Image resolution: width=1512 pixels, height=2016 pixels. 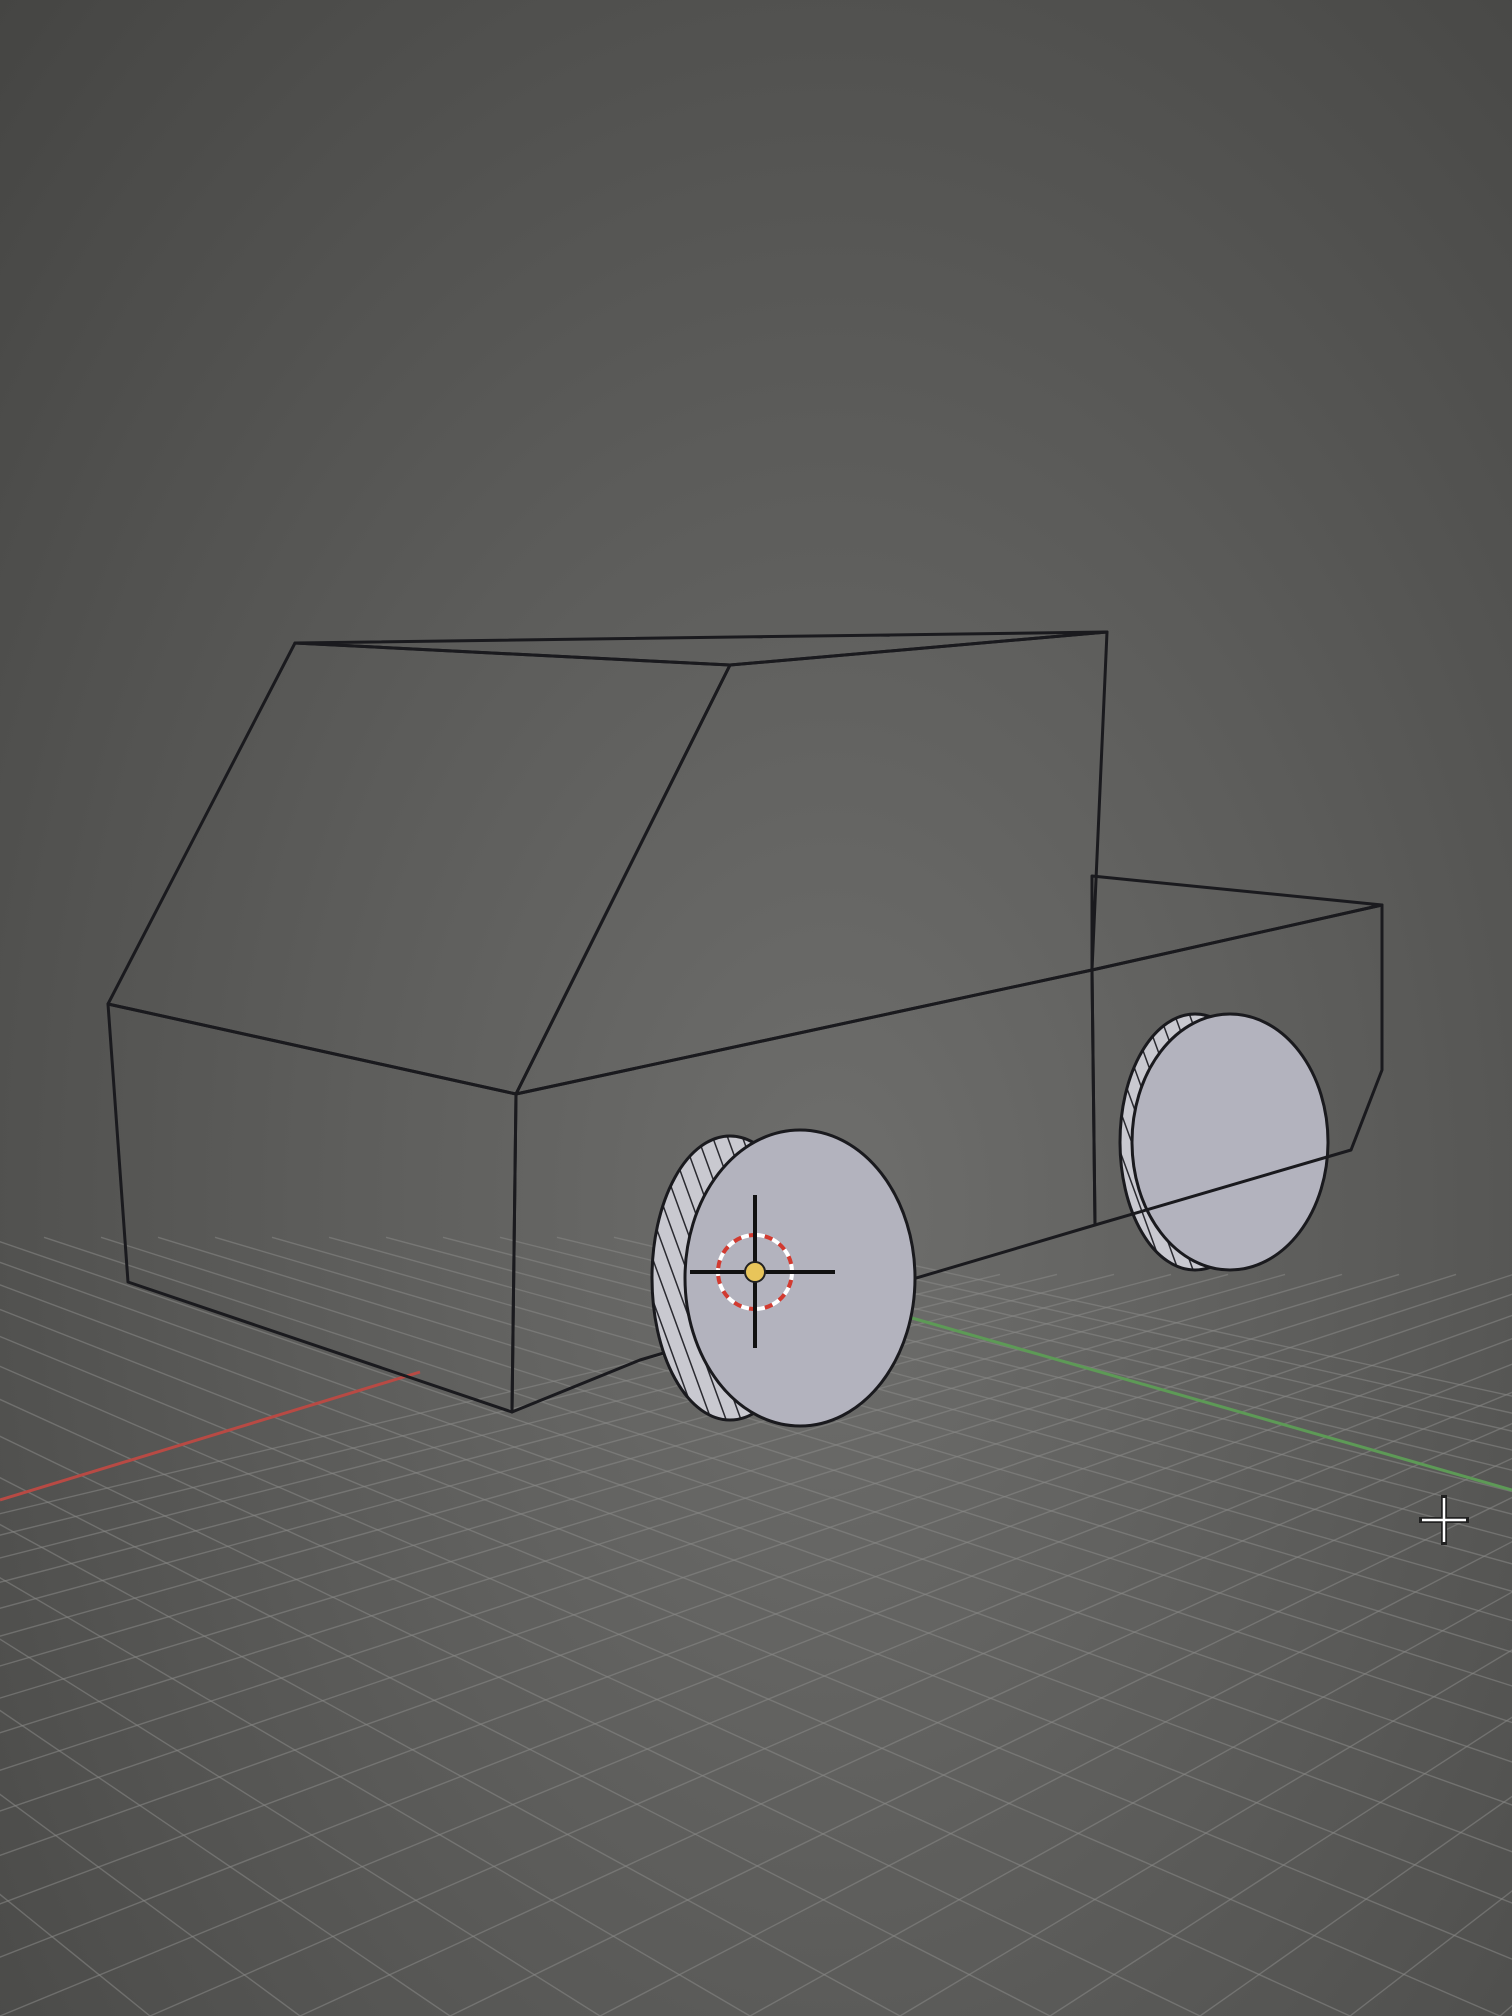 I want to click on front-wheel, so click(x=783, y=1278).